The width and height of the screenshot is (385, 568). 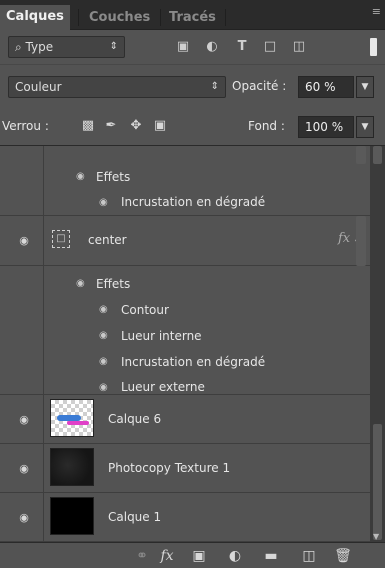 What do you see at coordinates (61, 239) in the screenshot?
I see `shape-layer-thumbnail-icon: □` at bounding box center [61, 239].